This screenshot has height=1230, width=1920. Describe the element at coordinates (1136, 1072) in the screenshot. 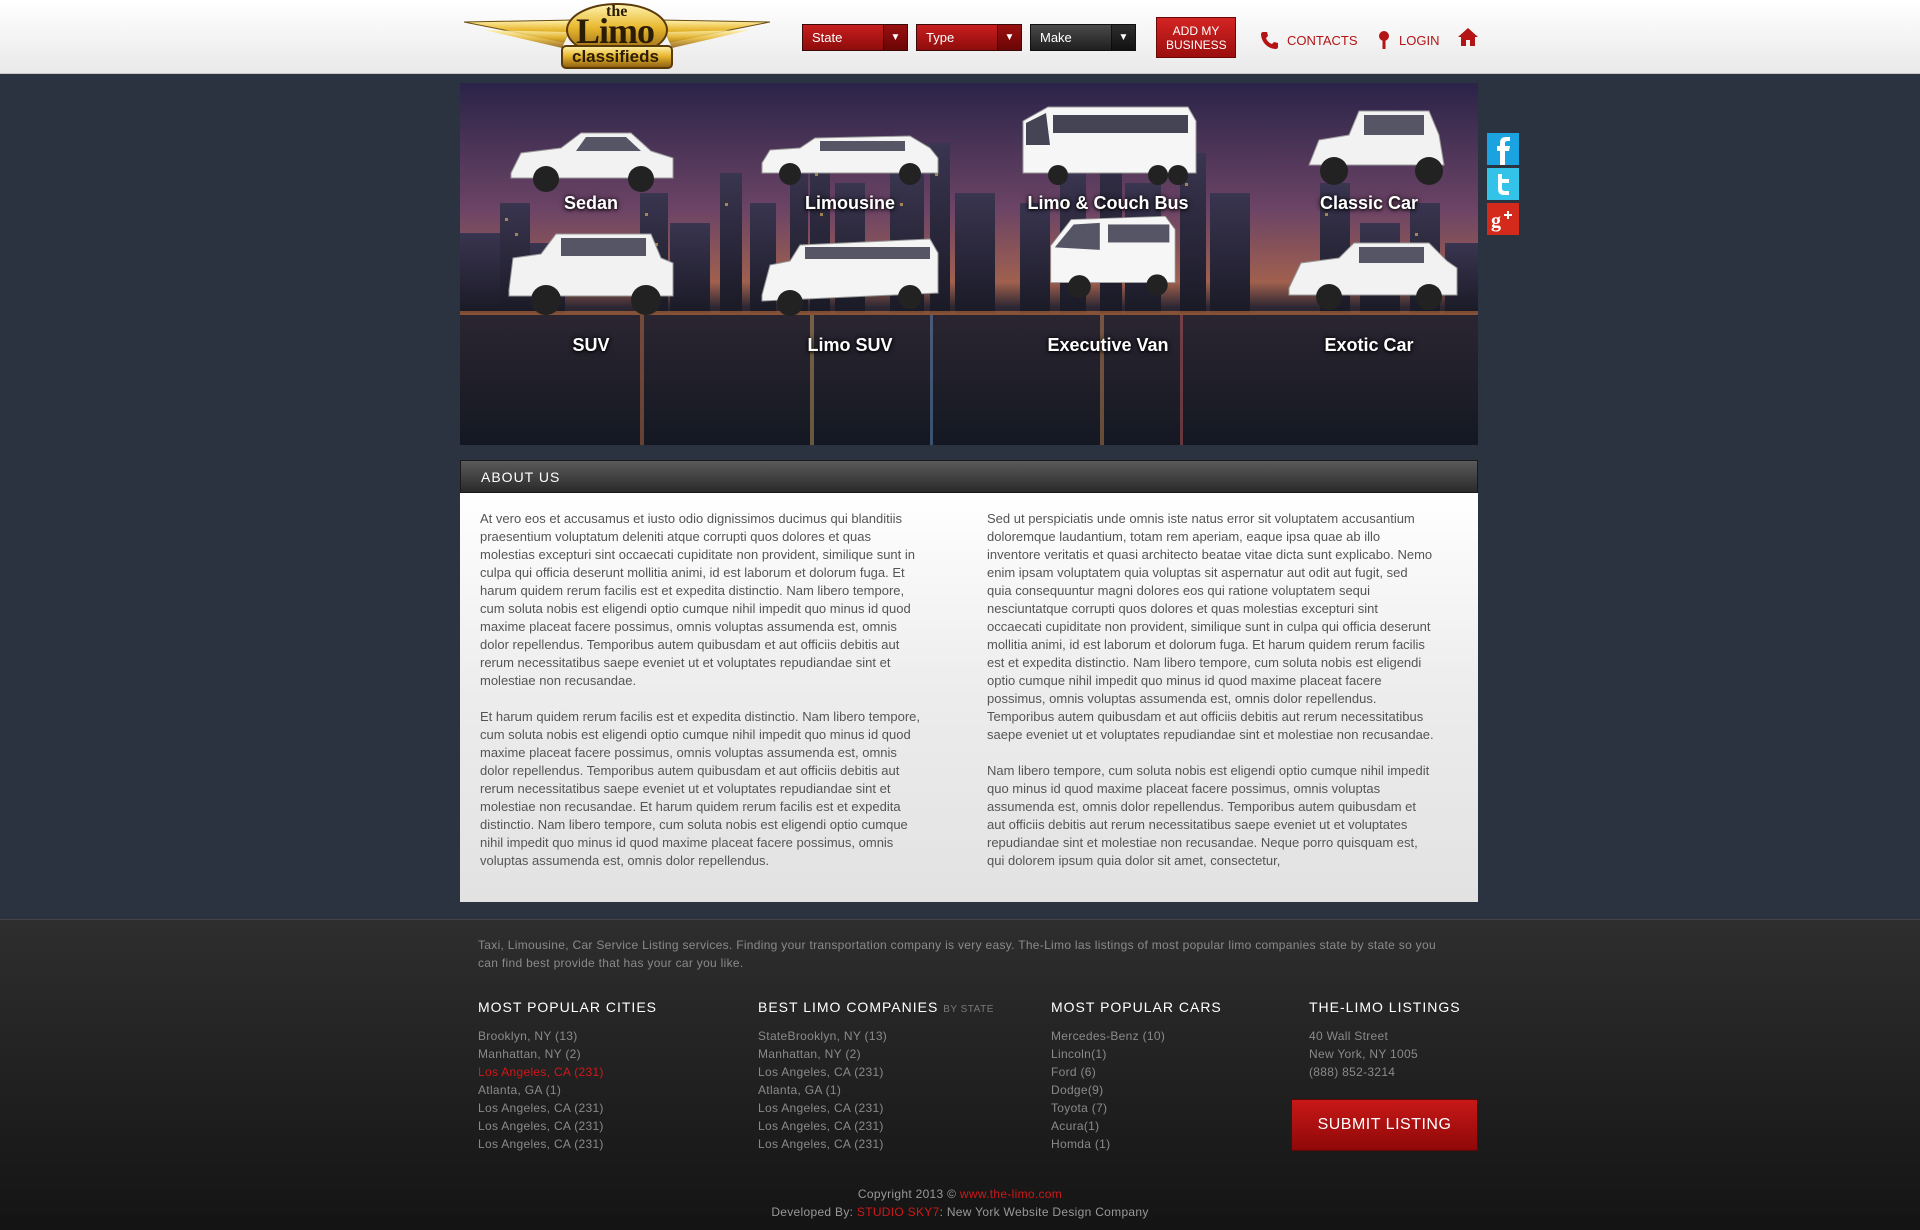

I see `car-make-link: Ford (6)` at that location.